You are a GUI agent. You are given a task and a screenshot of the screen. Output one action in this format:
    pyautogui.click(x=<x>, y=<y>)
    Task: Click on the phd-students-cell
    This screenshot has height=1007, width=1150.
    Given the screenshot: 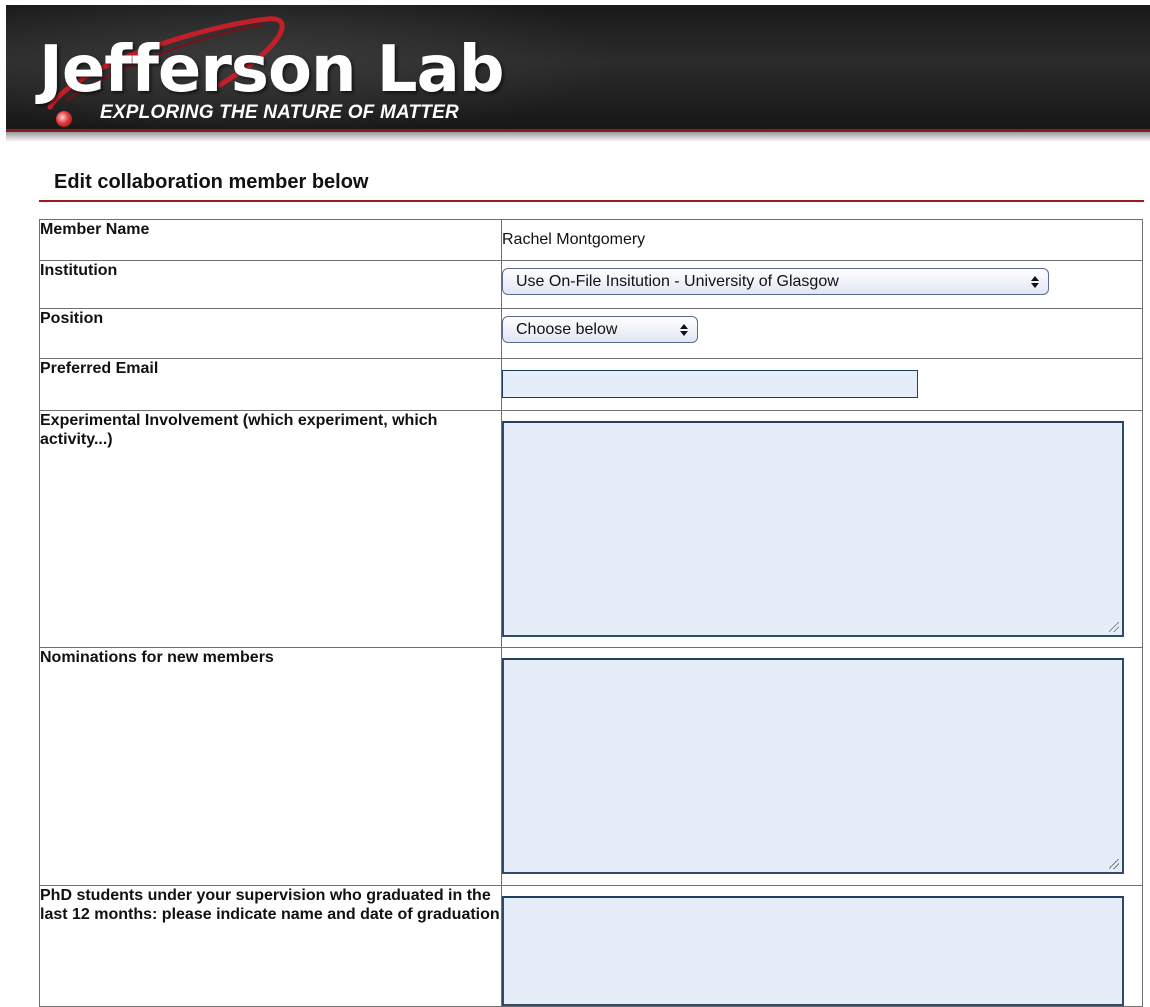 What is the action you would take?
    pyautogui.click(x=822, y=946)
    